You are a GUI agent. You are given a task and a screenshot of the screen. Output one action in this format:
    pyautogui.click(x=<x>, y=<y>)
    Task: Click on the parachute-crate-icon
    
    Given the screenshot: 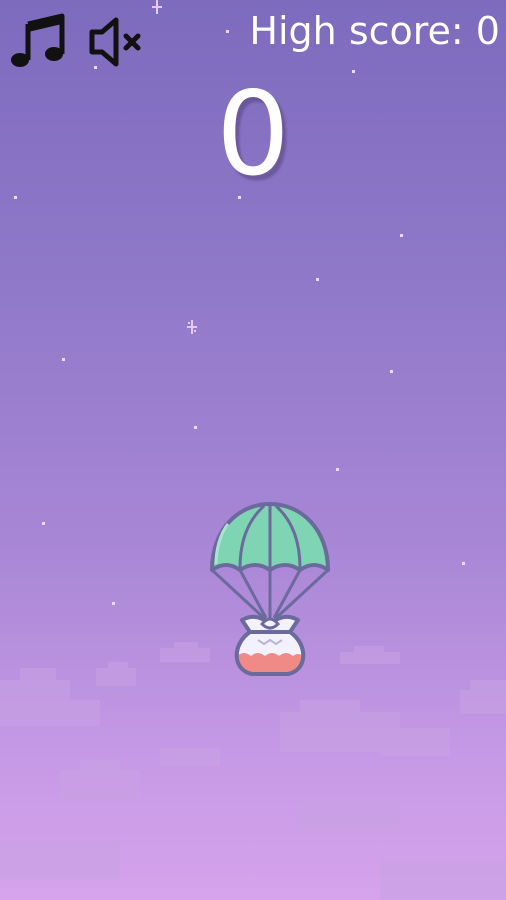 What is the action you would take?
    pyautogui.click(x=270, y=589)
    